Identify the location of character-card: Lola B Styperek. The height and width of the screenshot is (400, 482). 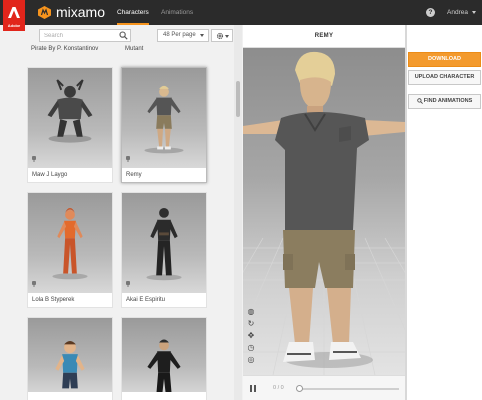
(70, 250).